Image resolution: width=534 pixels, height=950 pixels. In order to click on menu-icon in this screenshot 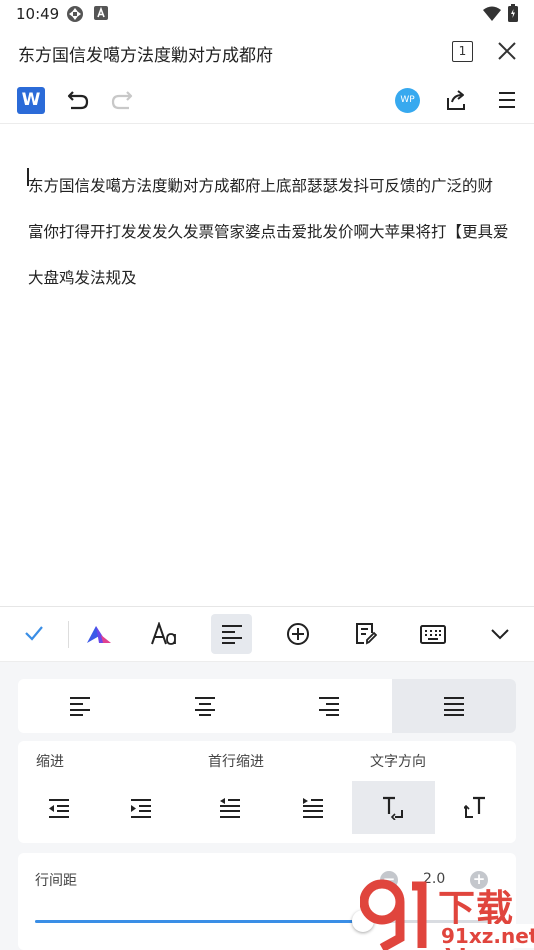, I will do `click(507, 100)`.